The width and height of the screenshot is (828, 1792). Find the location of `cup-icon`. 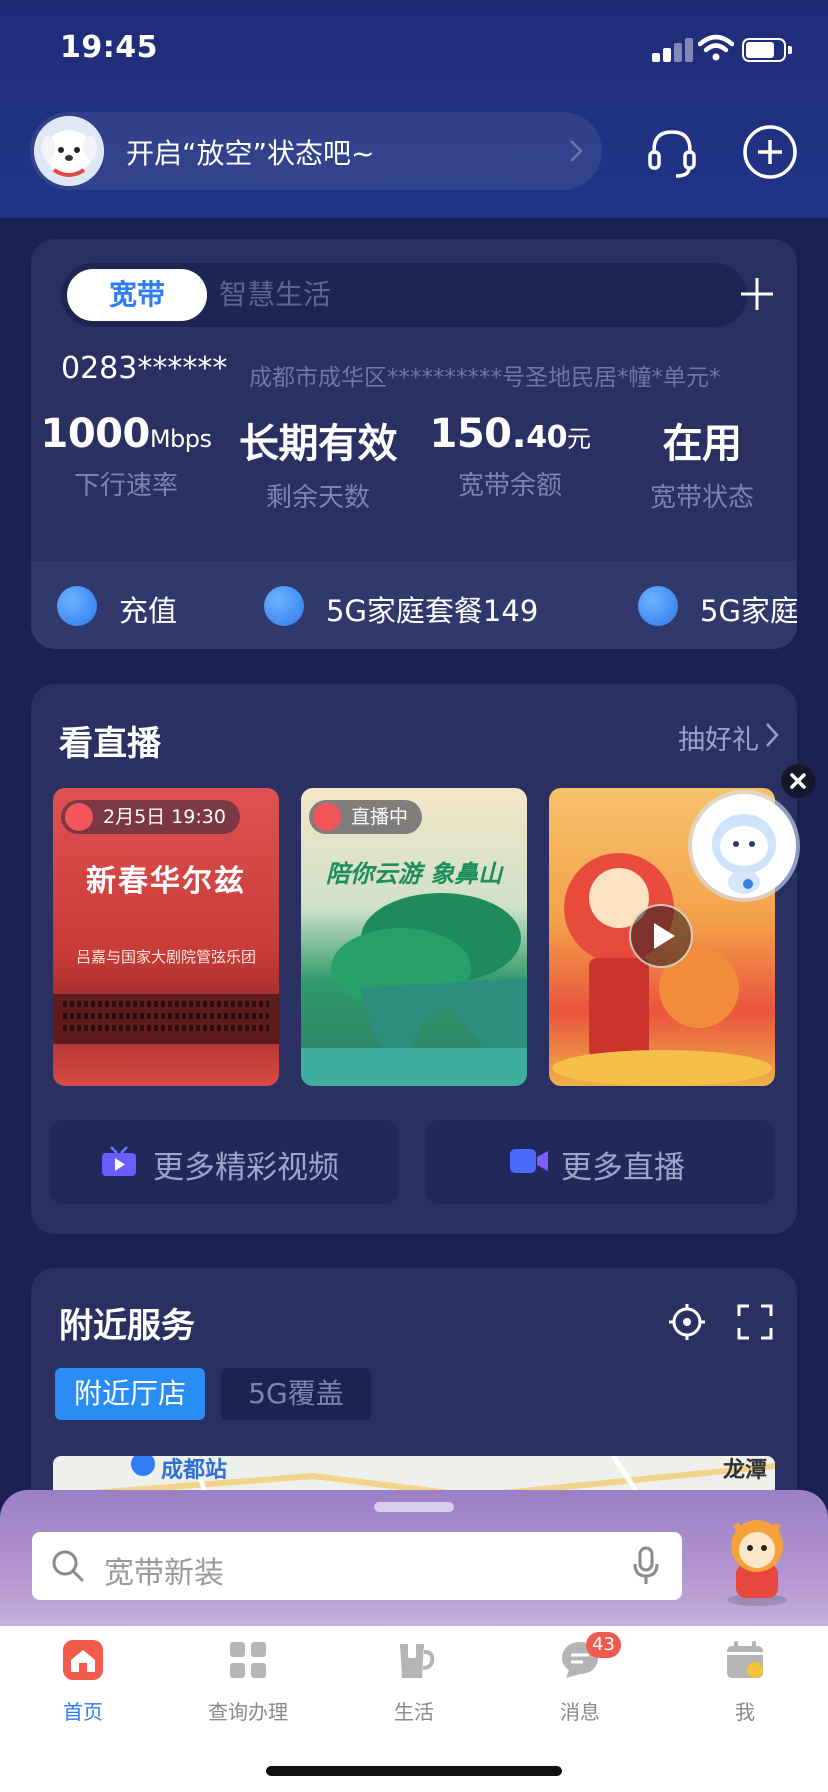

cup-icon is located at coordinates (417, 1660).